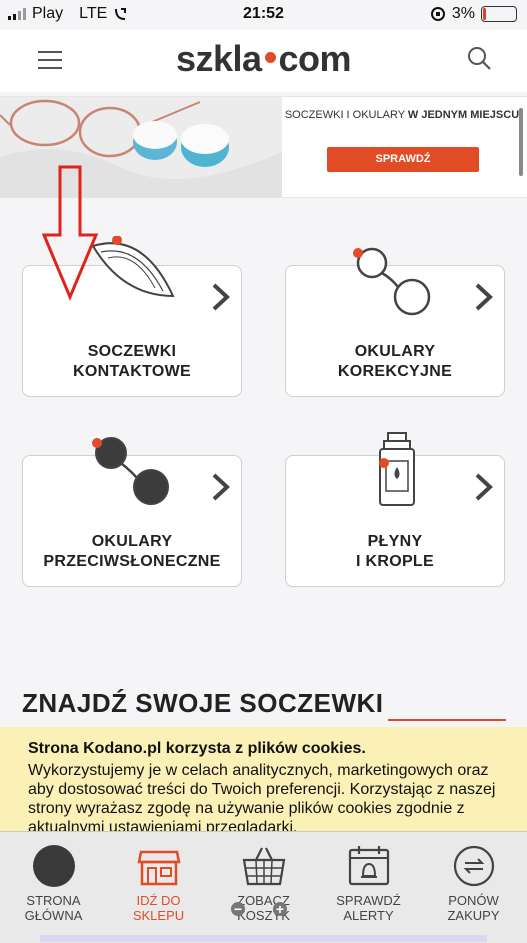  Describe the element at coordinates (437, 14) in the screenshot. I see `orientation-lock-icon` at that location.